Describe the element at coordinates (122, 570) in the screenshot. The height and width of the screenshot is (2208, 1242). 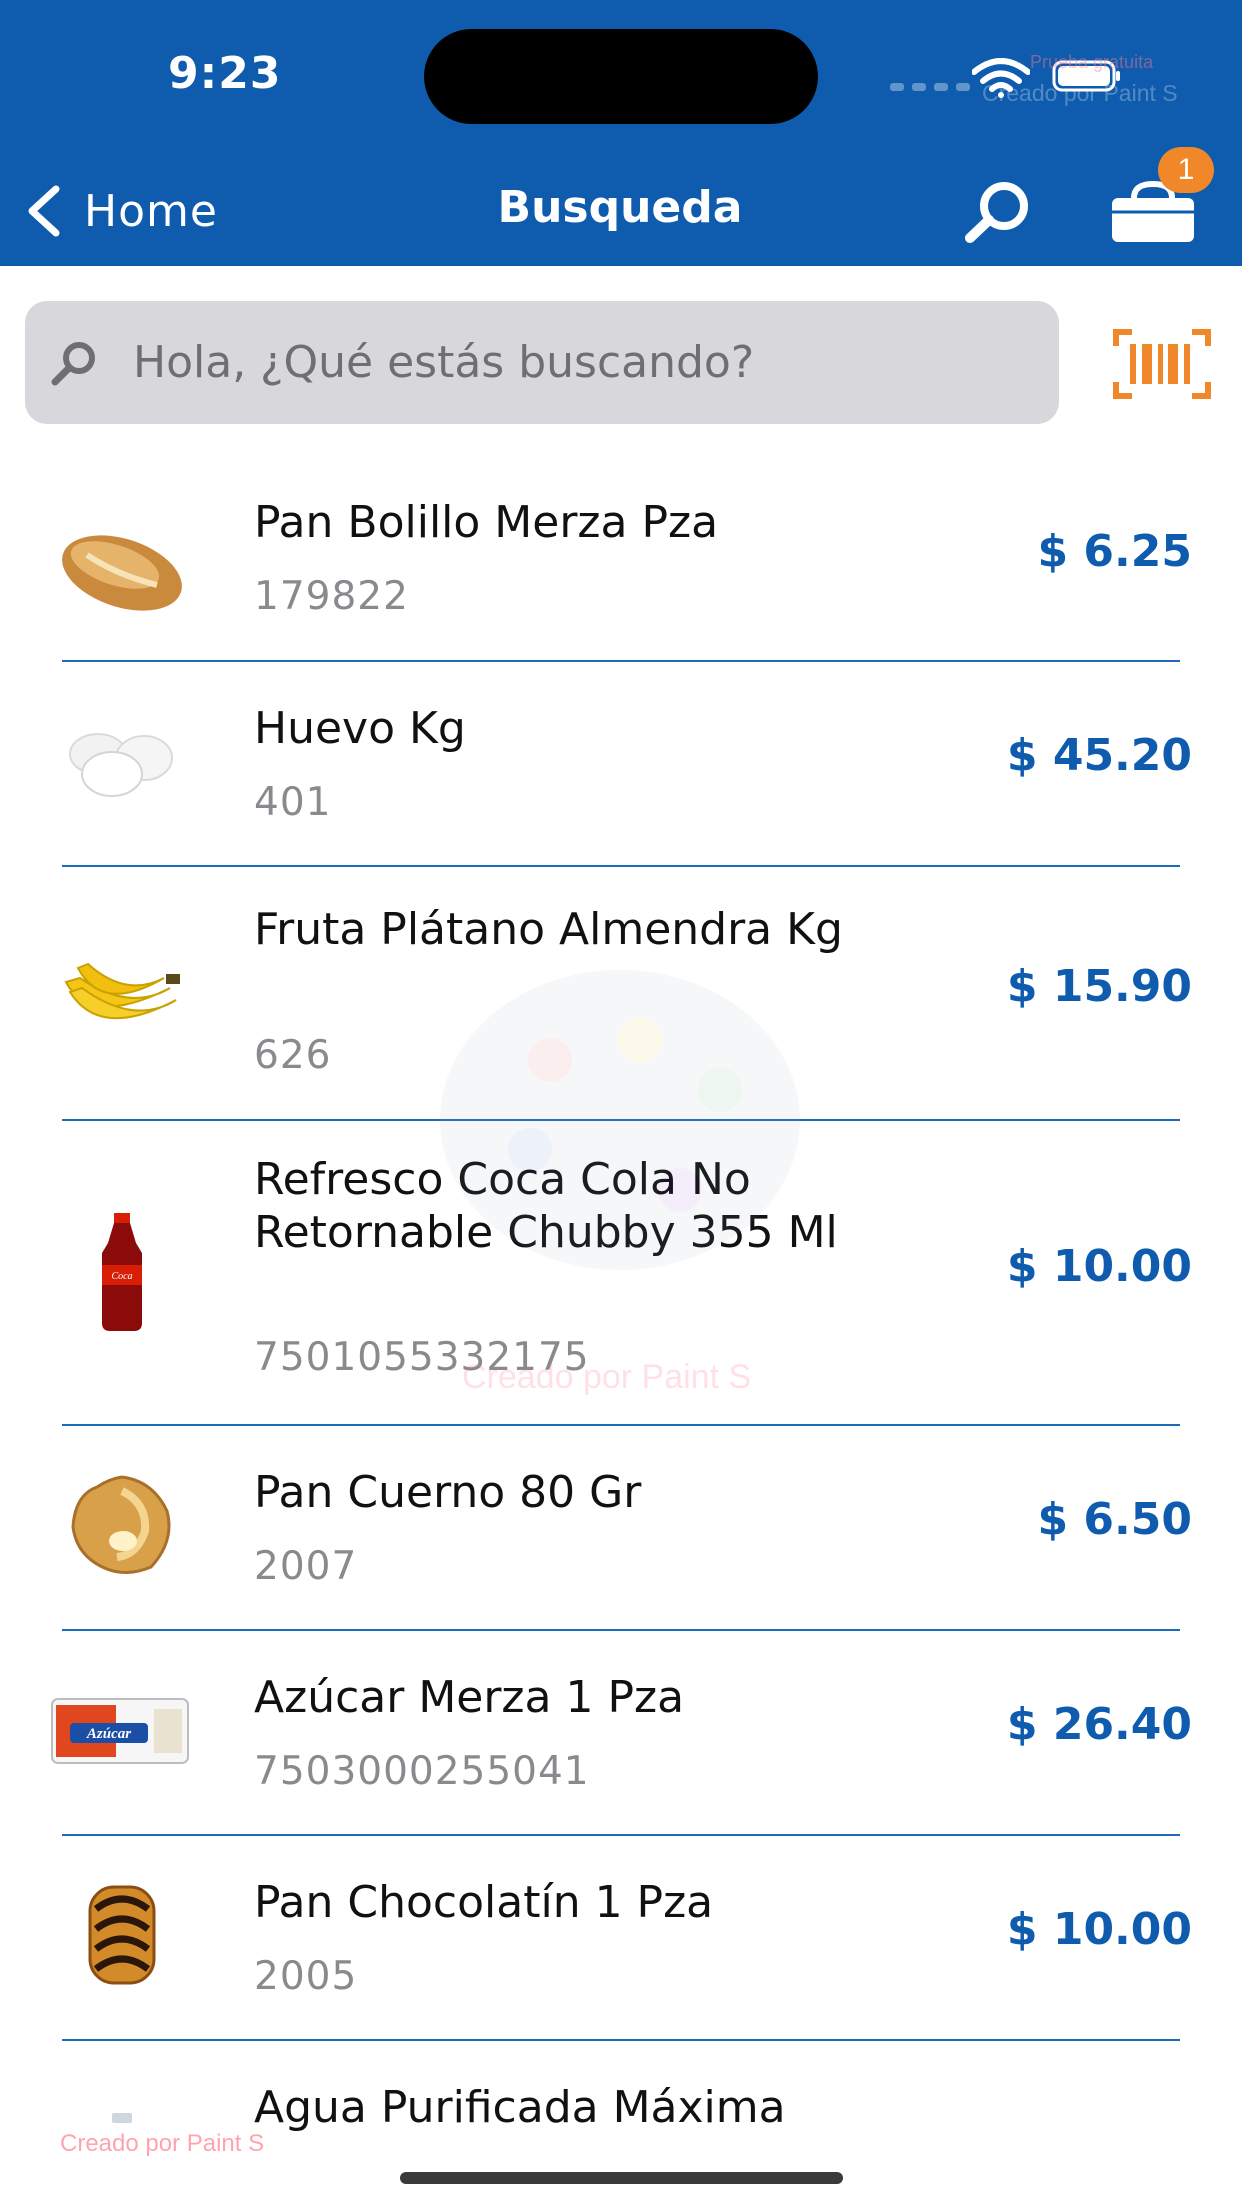
I see `bread-roll-icon` at that location.